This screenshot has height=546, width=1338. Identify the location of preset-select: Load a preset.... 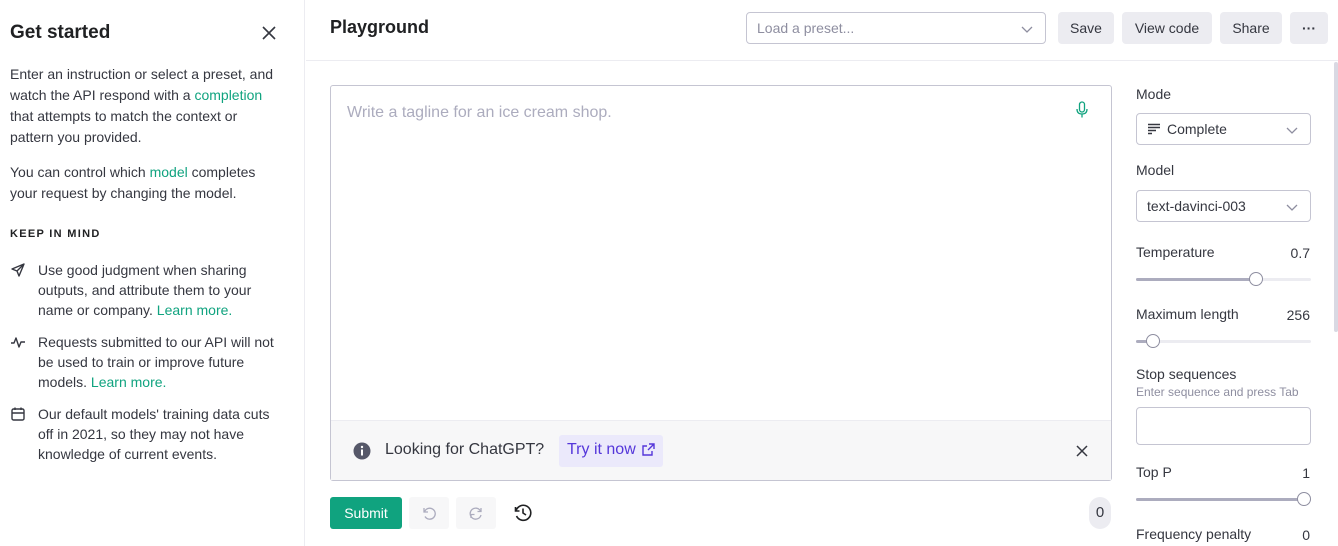
(896, 28).